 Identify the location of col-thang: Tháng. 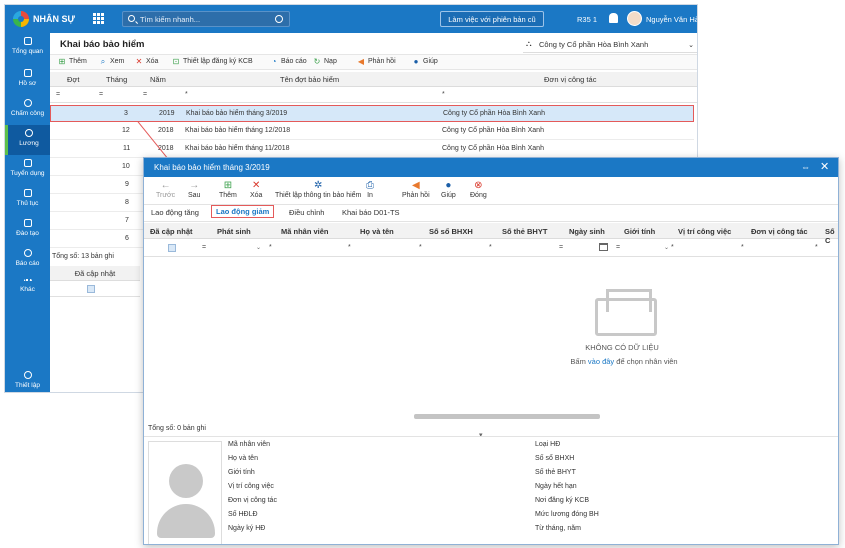
(116, 79).